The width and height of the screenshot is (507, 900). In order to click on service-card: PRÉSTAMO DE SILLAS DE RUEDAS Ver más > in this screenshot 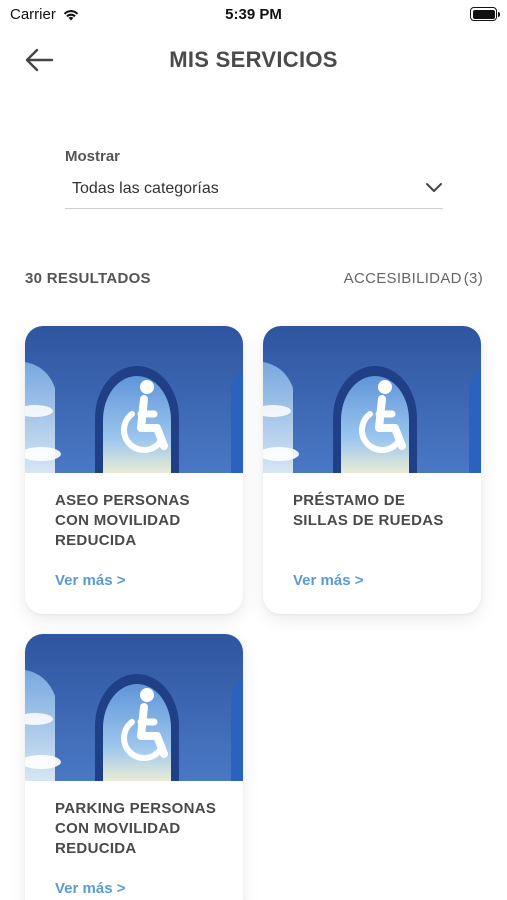, I will do `click(372, 470)`.